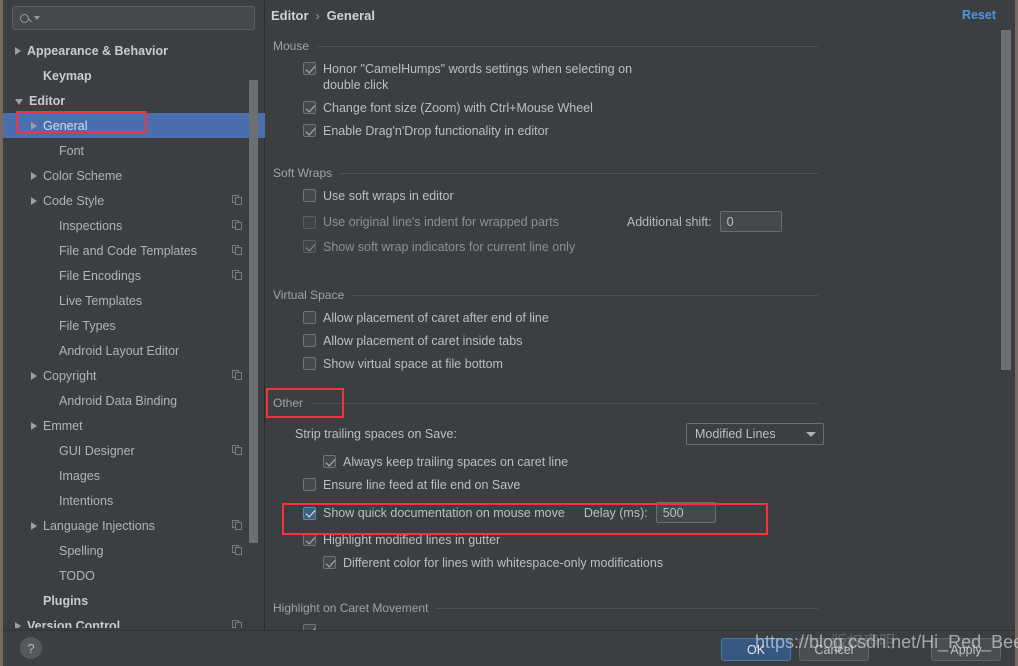  Describe the element at coordinates (560, 485) in the screenshot. I see `checkbox-row-ensure-line-feed: Ensure line feed at file end on Save` at that location.